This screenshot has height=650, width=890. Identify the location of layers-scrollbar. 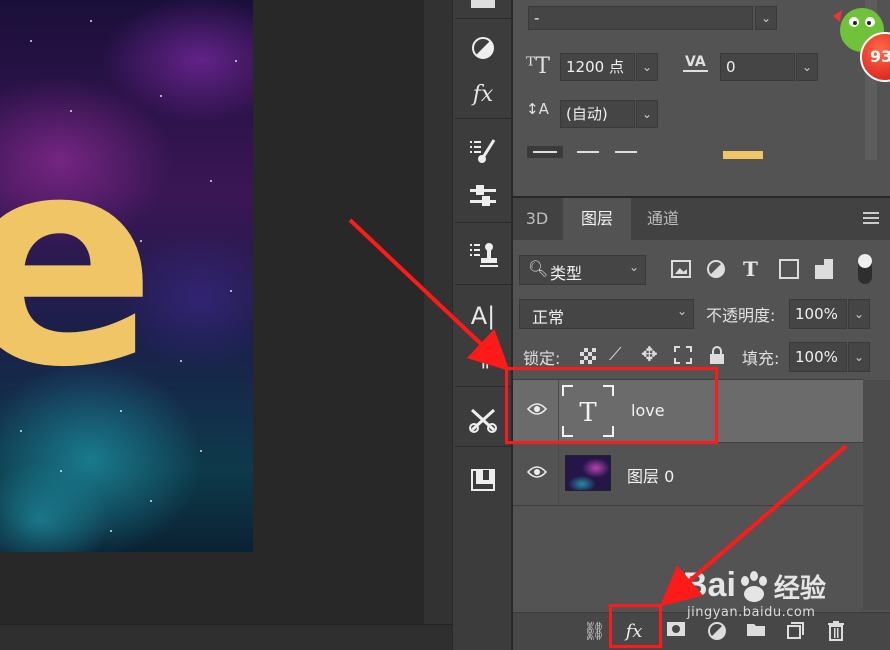
(876, 495).